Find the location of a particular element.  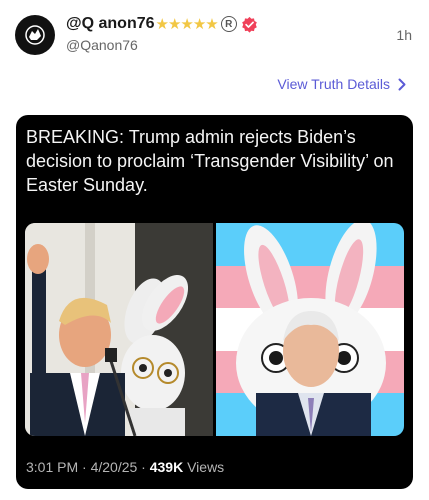

display-name: @Q anon76 is located at coordinates (110, 24).